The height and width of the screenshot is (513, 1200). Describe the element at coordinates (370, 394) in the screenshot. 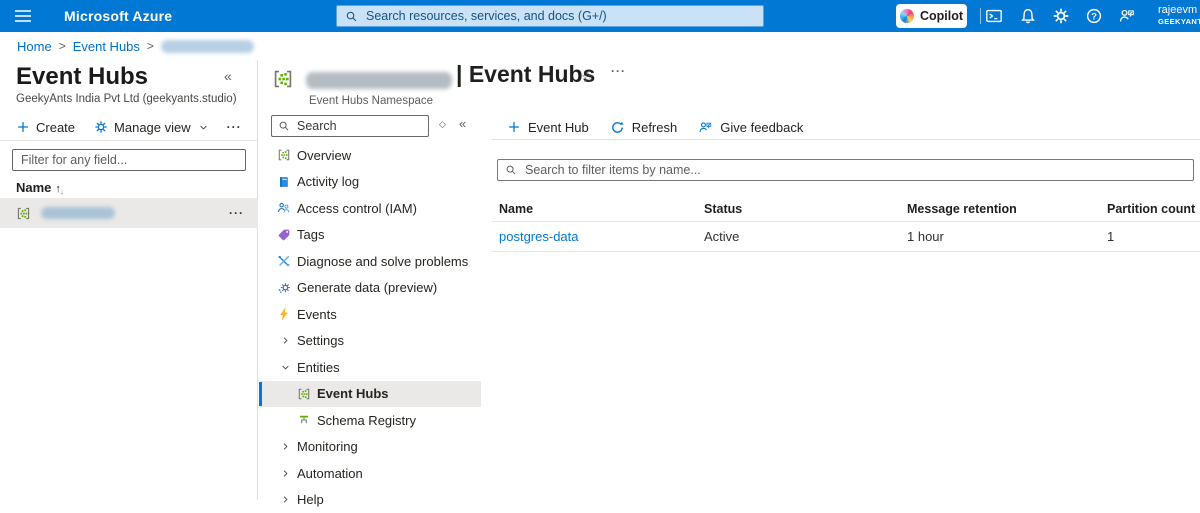

I see `menu-item-event-hubs: Event Hubs` at that location.